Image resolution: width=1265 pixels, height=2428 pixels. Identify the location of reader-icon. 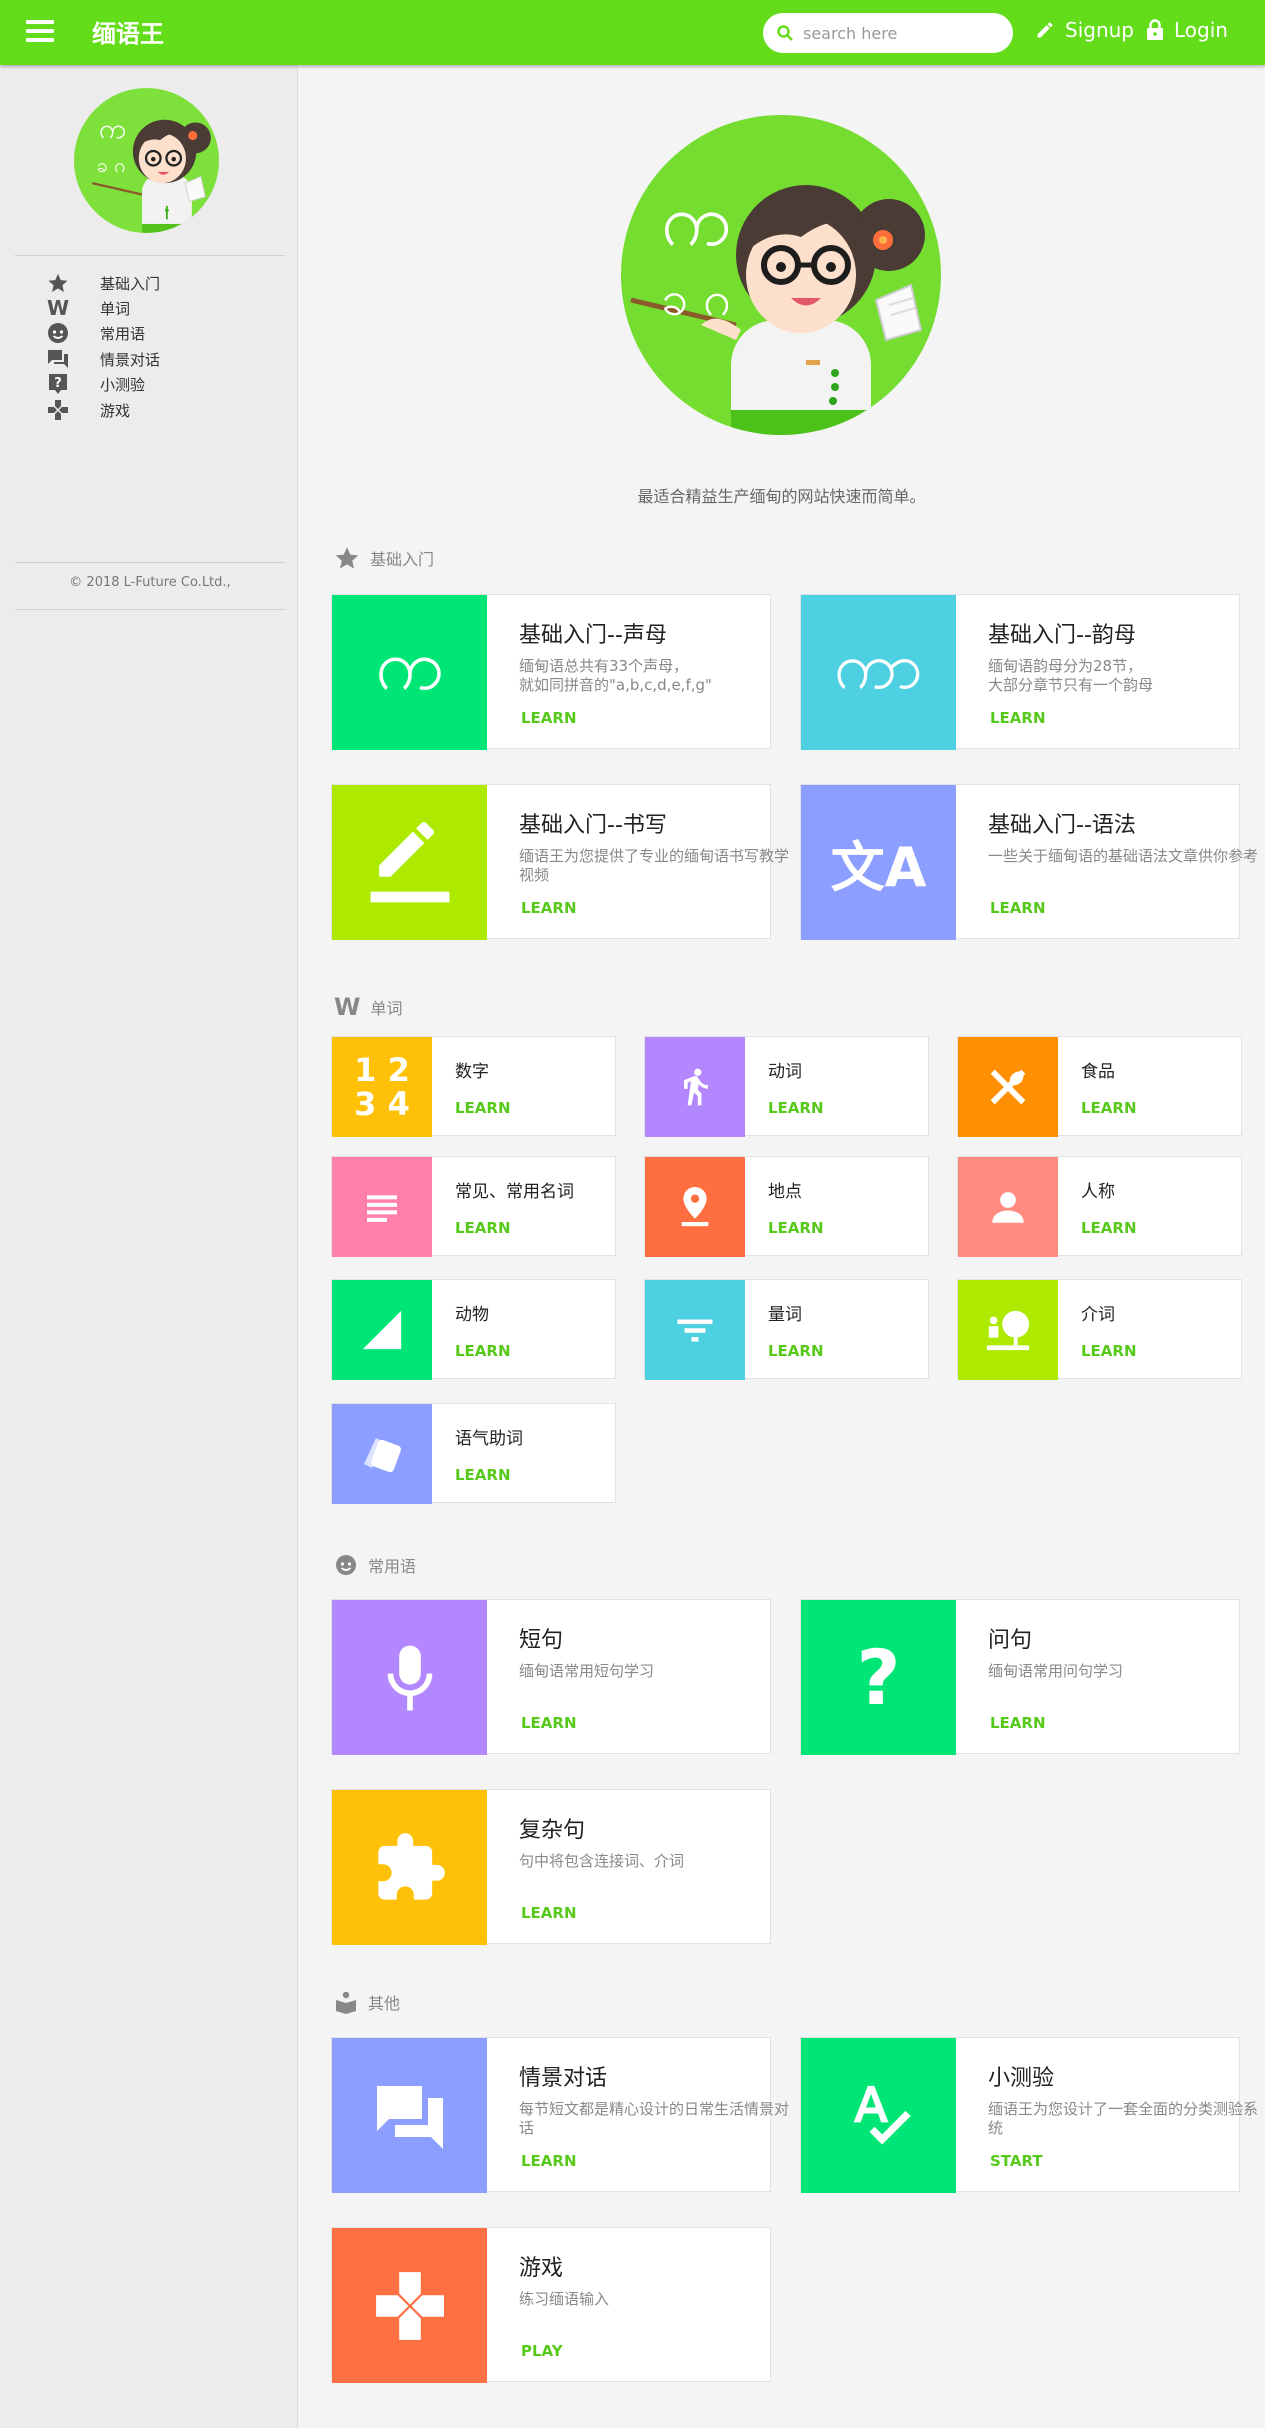
(346, 2002).